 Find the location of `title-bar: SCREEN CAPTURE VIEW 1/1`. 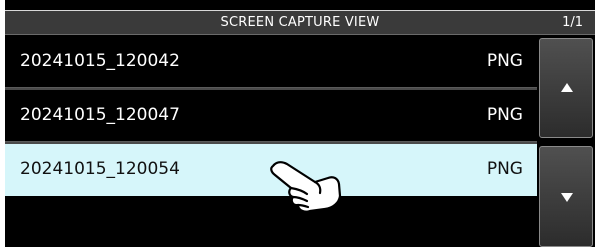

title-bar: SCREEN CAPTURE VIEW 1/1 is located at coordinates (300, 22).